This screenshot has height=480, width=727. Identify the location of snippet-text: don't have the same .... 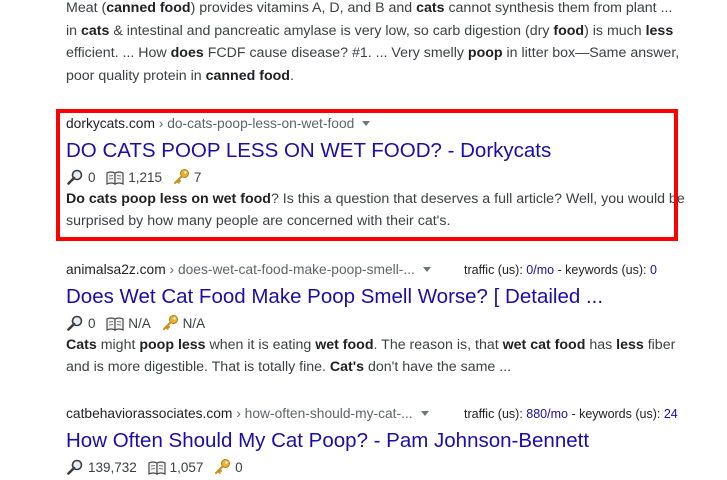
(438, 367).